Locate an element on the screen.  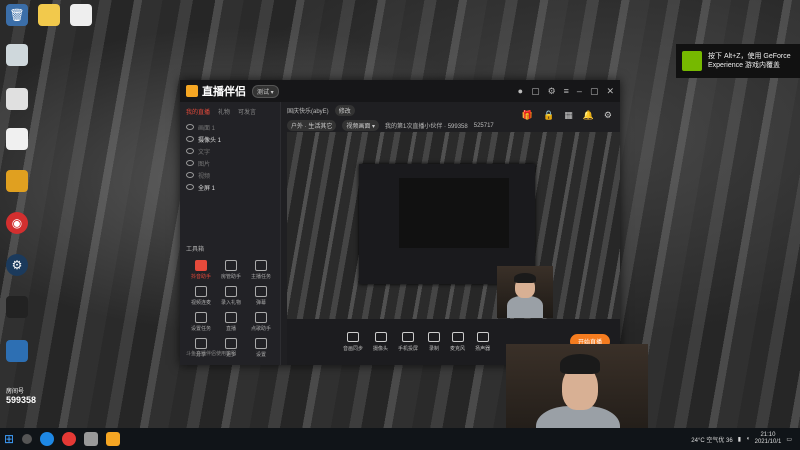
window-controls: ● ▢ ⚙ ≡ – ▢ ✕ is located at coordinates (566, 91).